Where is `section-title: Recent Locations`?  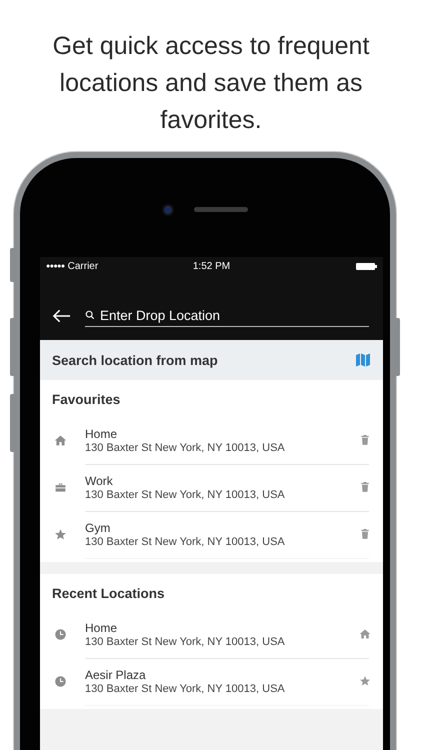
section-title: Recent Locations is located at coordinates (108, 594).